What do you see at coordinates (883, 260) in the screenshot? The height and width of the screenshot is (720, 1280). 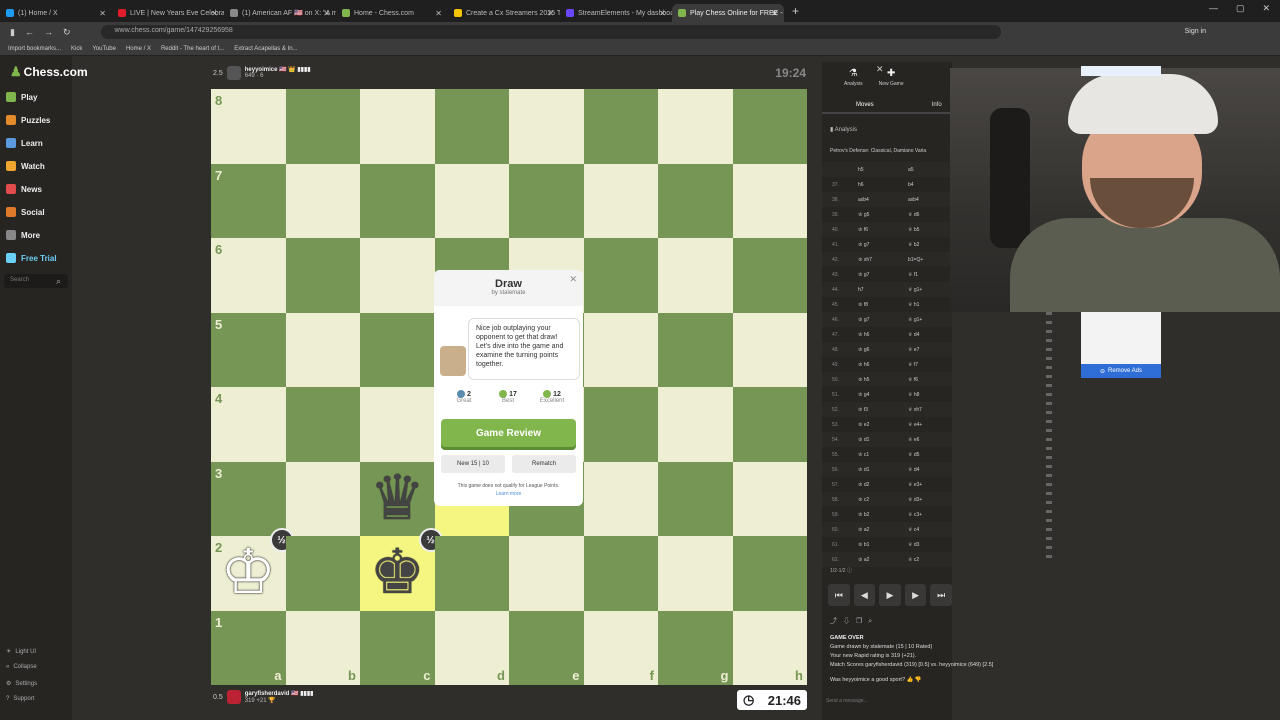 I see `white-move: ♔ xh7` at bounding box center [883, 260].